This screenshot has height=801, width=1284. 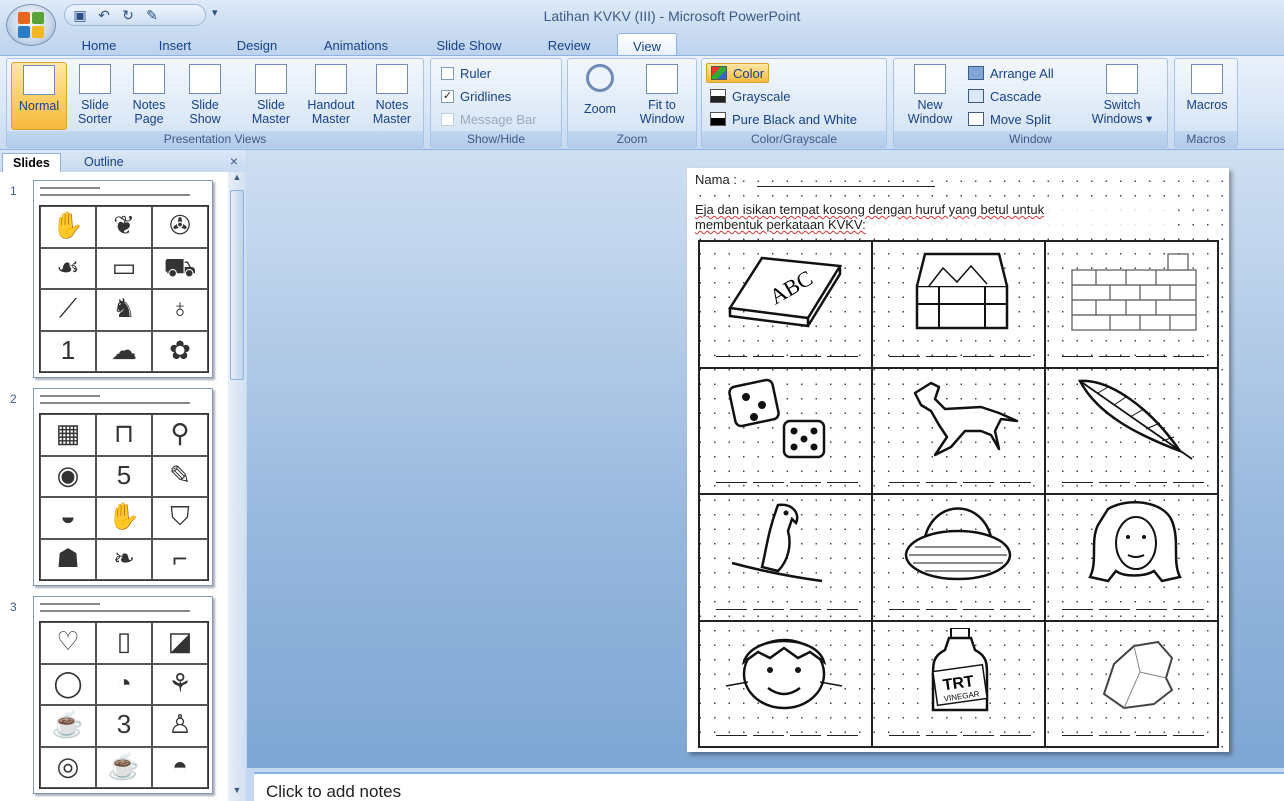 What do you see at coordinates (13, 399) in the screenshot?
I see `slide-number: 2` at bounding box center [13, 399].